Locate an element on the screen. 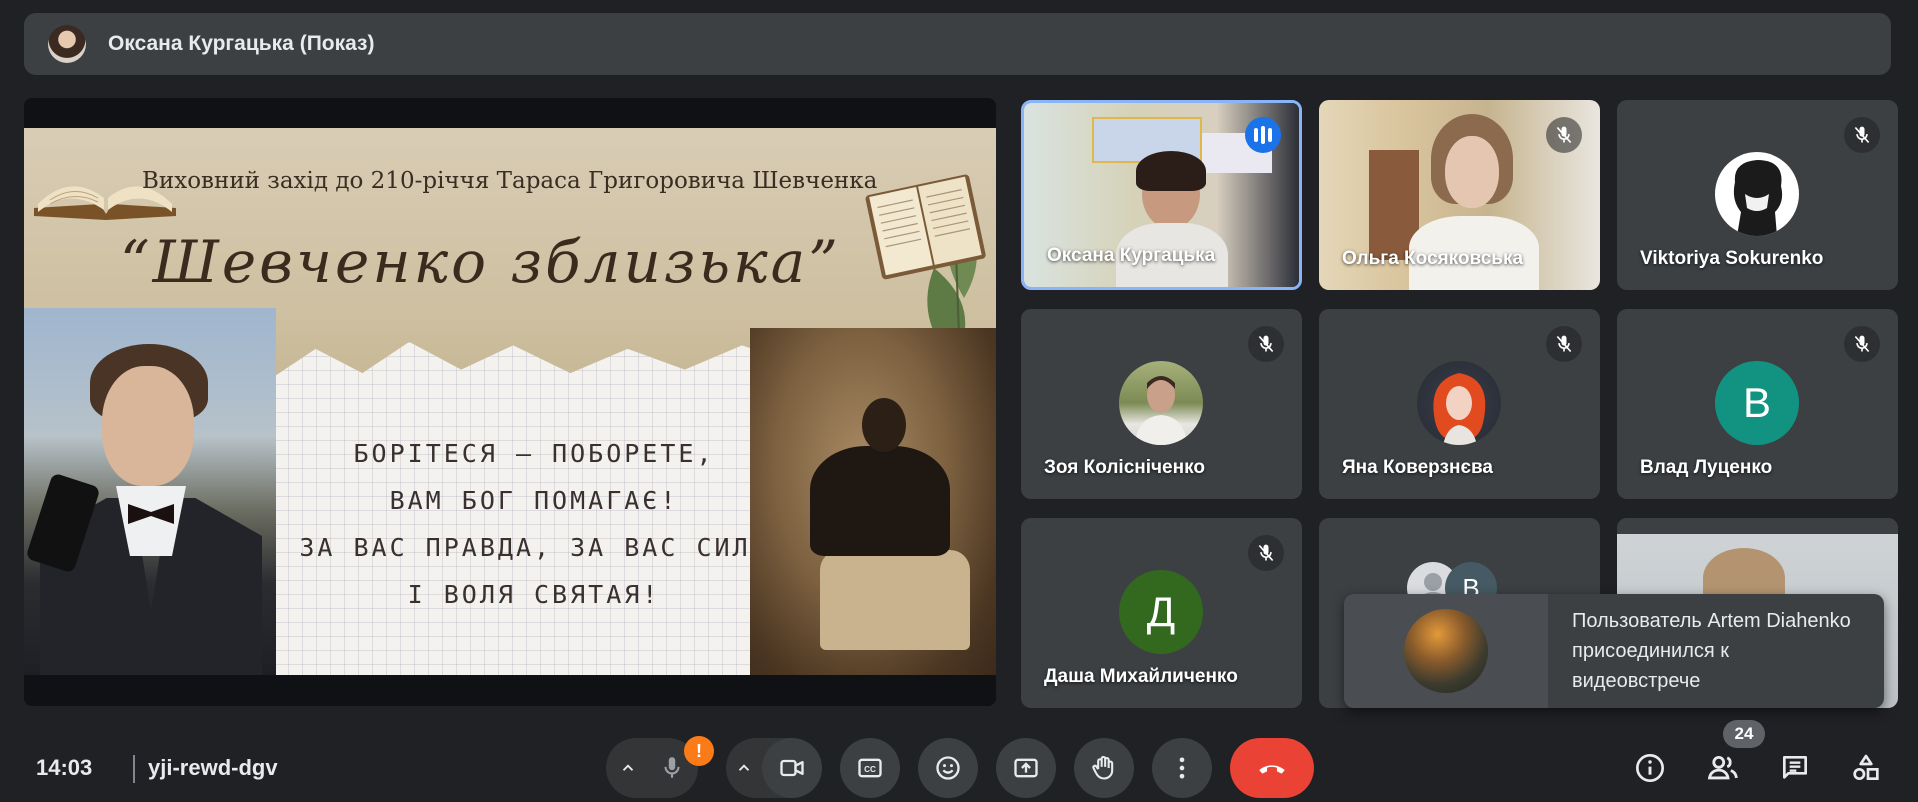 This screenshot has height=802, width=1918. people-icon is located at coordinates (1722, 767).